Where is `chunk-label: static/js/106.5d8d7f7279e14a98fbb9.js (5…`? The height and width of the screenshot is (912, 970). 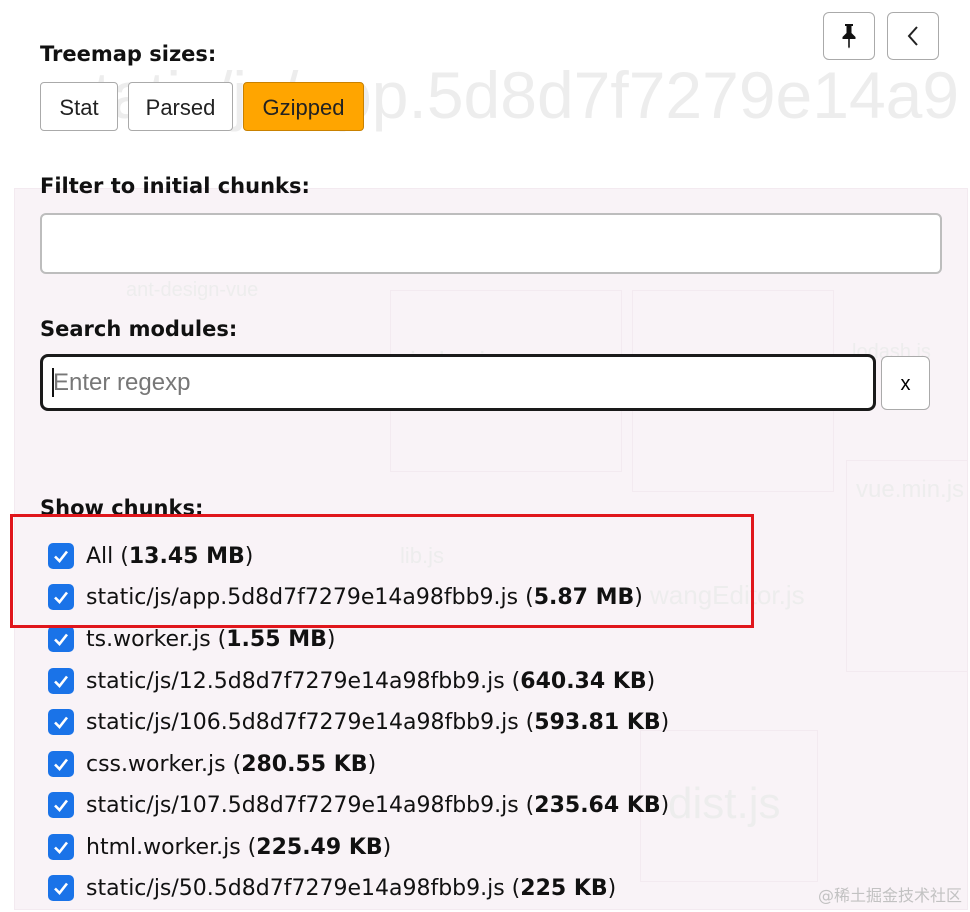
chunk-label: static/js/106.5d8d7f7279e14a98fbb9.js (5… is located at coordinates (378, 722).